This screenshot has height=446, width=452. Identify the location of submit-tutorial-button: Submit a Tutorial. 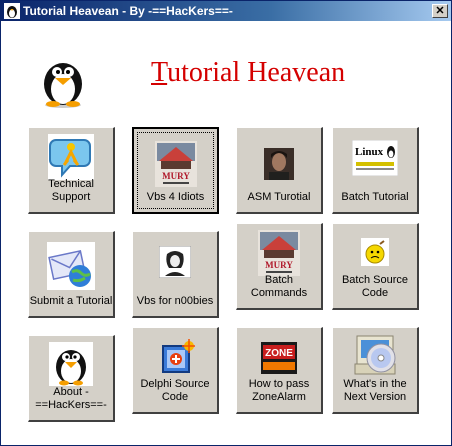
(71, 274).